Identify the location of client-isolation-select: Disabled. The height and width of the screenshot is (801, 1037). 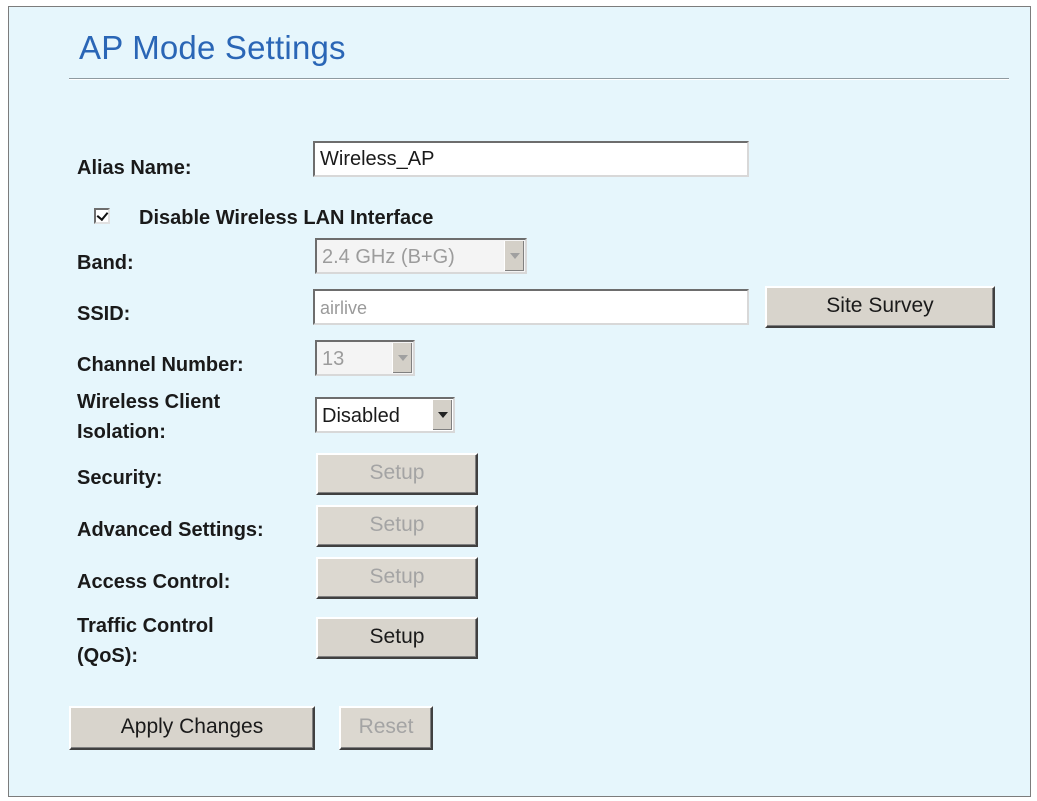
(385, 415).